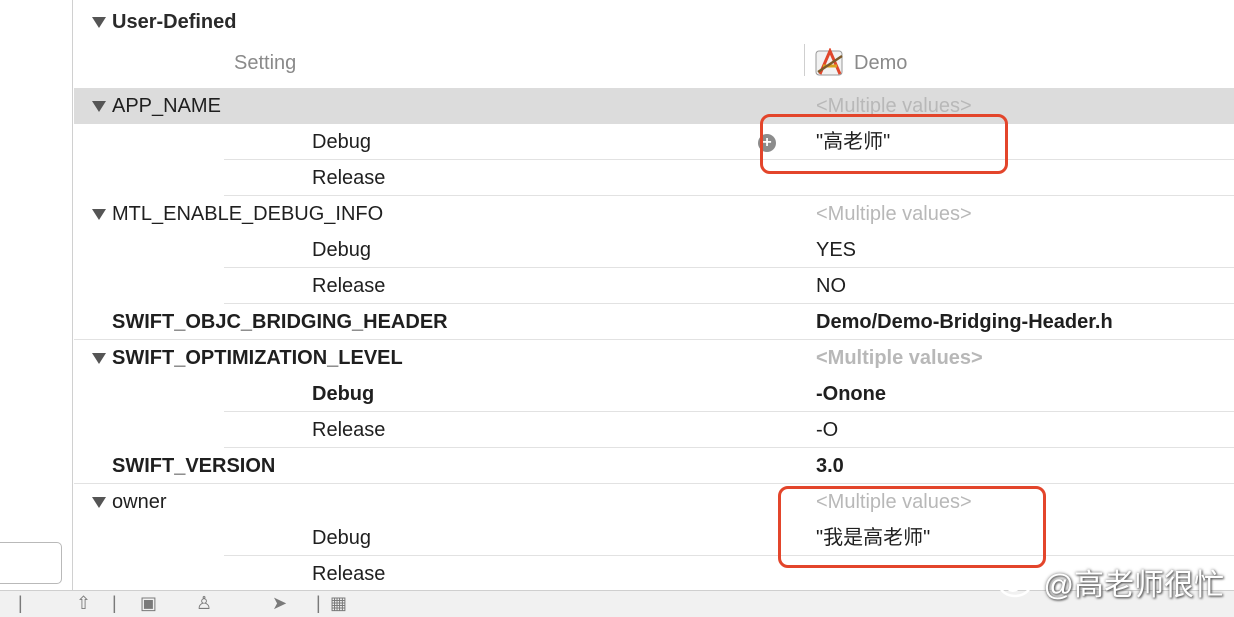 This screenshot has height=617, width=1234. What do you see at coordinates (1017, 583) in the screenshot?
I see `weibo-logo-icon` at bounding box center [1017, 583].